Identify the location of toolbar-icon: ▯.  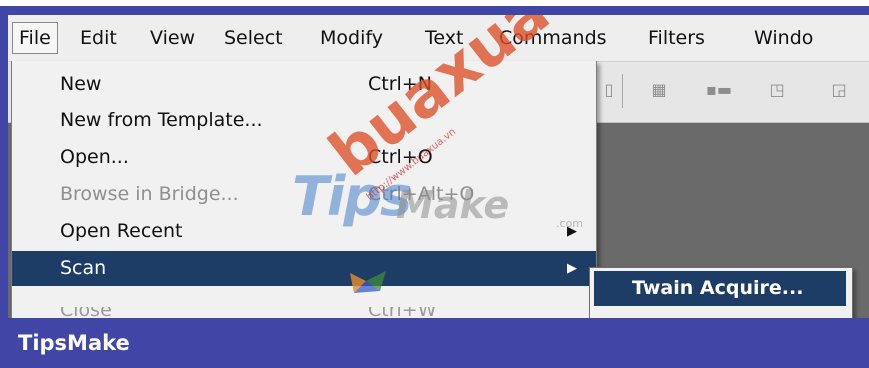
(609, 89).